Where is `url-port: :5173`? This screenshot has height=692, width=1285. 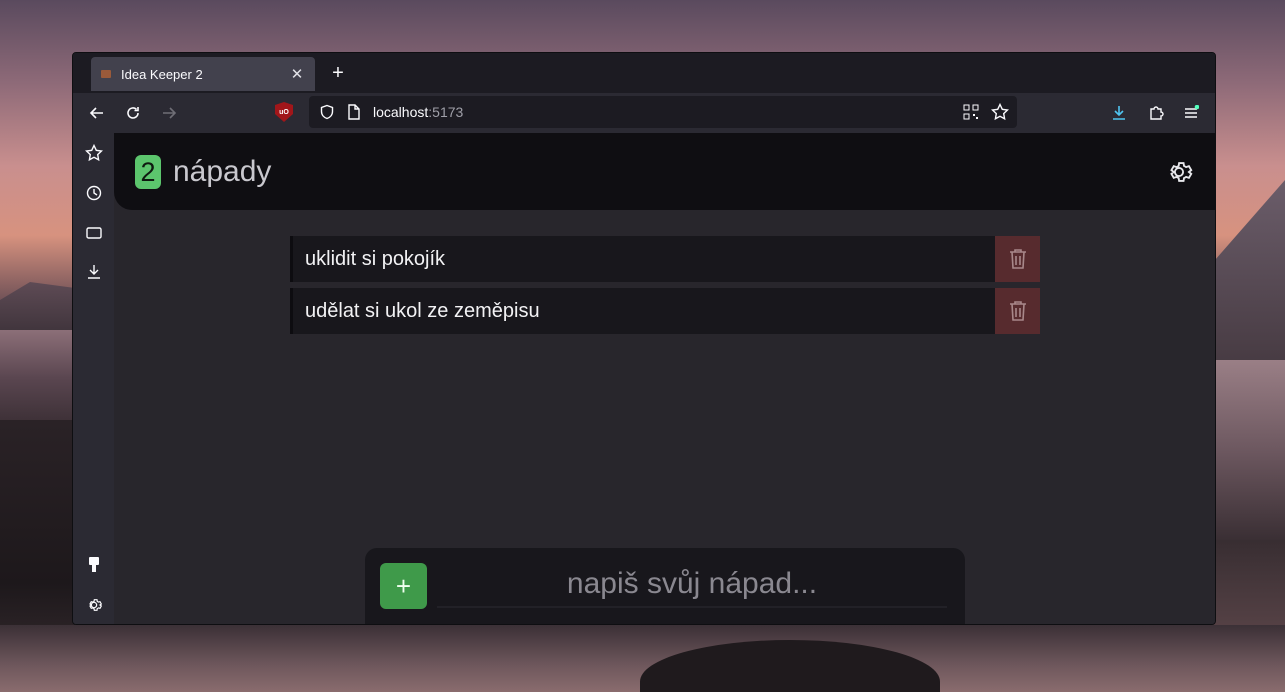
url-port: :5173 is located at coordinates (446, 112).